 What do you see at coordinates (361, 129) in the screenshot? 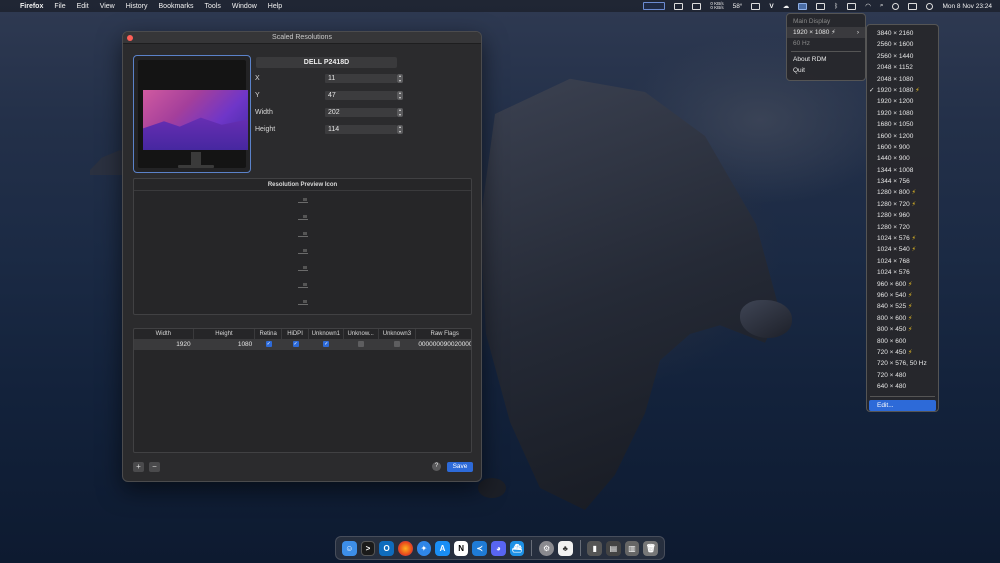
I see `height-input: 114` at bounding box center [361, 129].